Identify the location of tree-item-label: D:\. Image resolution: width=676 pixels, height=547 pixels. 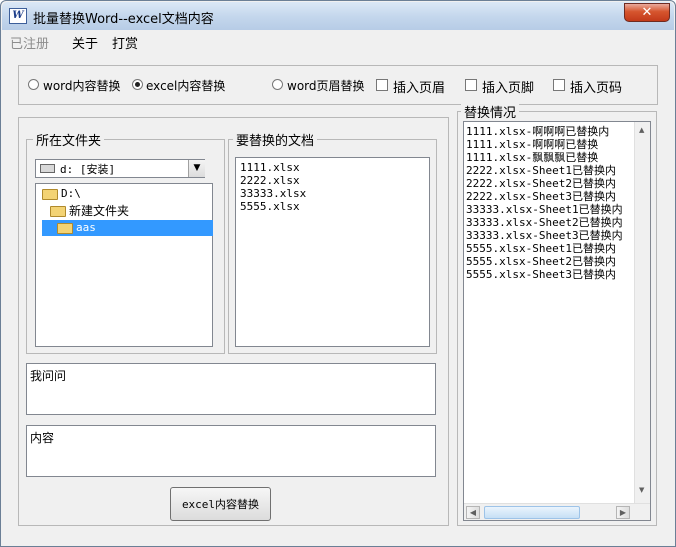
(71, 193).